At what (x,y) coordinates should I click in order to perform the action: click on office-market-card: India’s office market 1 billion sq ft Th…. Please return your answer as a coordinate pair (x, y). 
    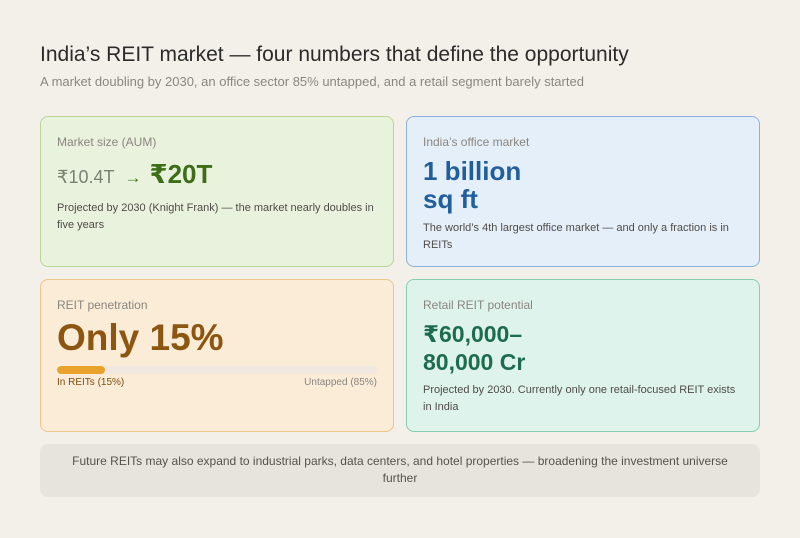
    Looking at the image, I should click on (583, 191).